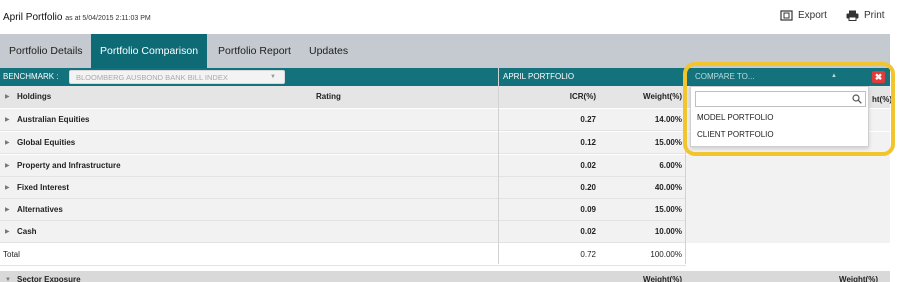 The width and height of the screenshot is (900, 282). I want to click on holding-icr: 0.12, so click(588, 142).